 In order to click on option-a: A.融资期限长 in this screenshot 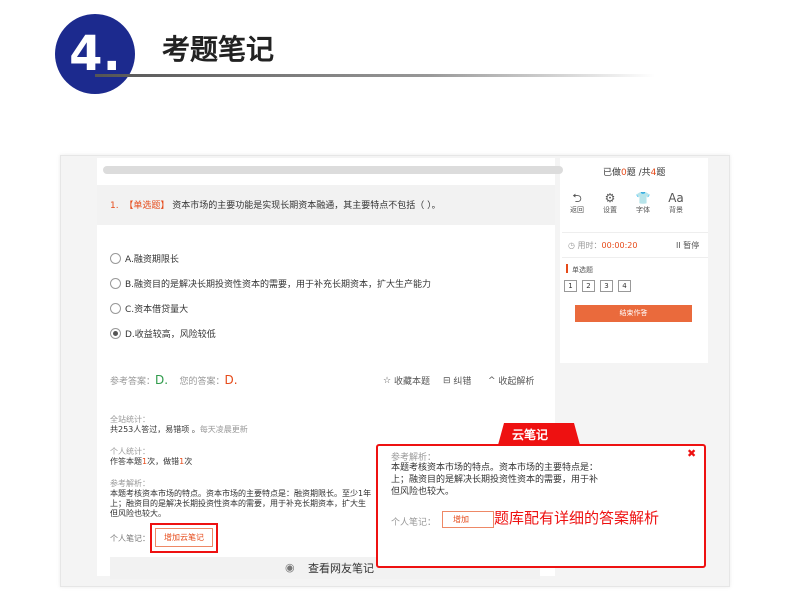, I will do `click(144, 258)`.